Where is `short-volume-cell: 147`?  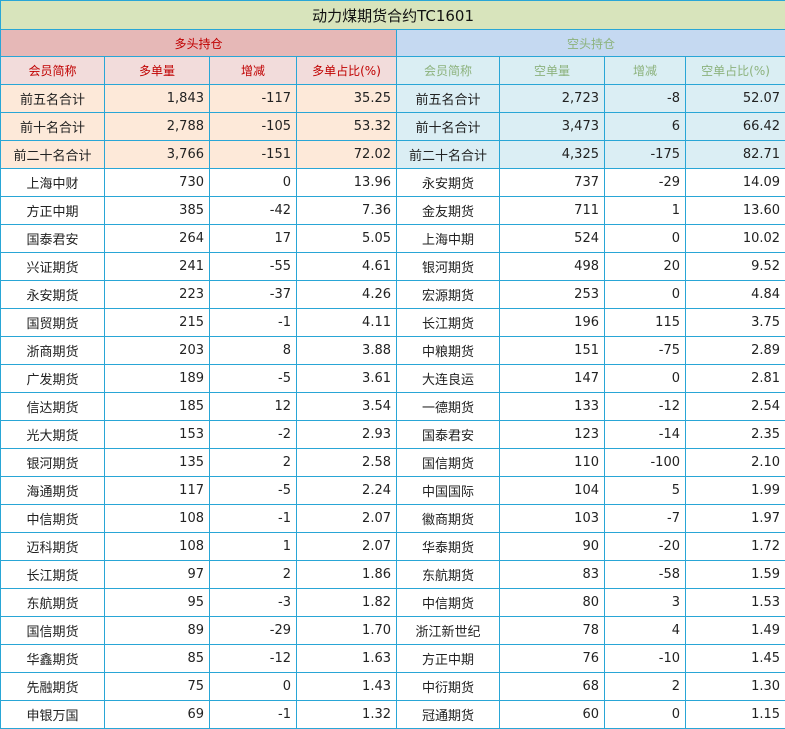 short-volume-cell: 147 is located at coordinates (552, 378).